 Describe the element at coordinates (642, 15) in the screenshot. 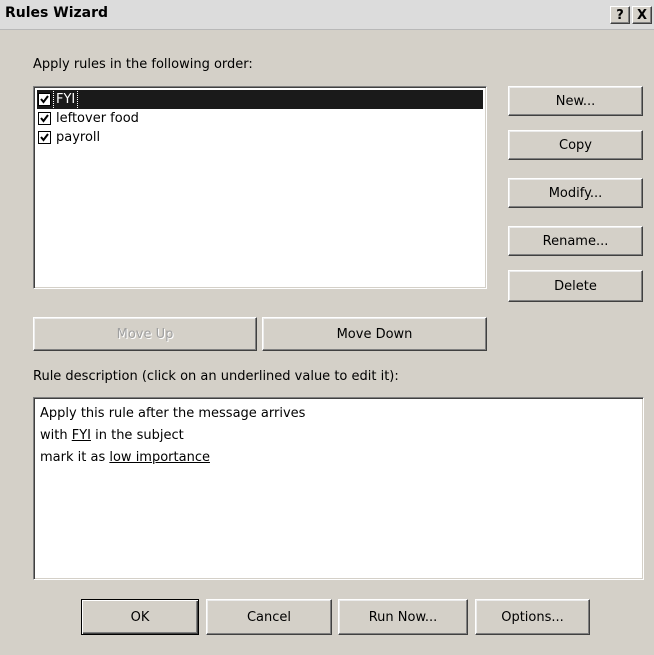

I see `close-button: X` at that location.